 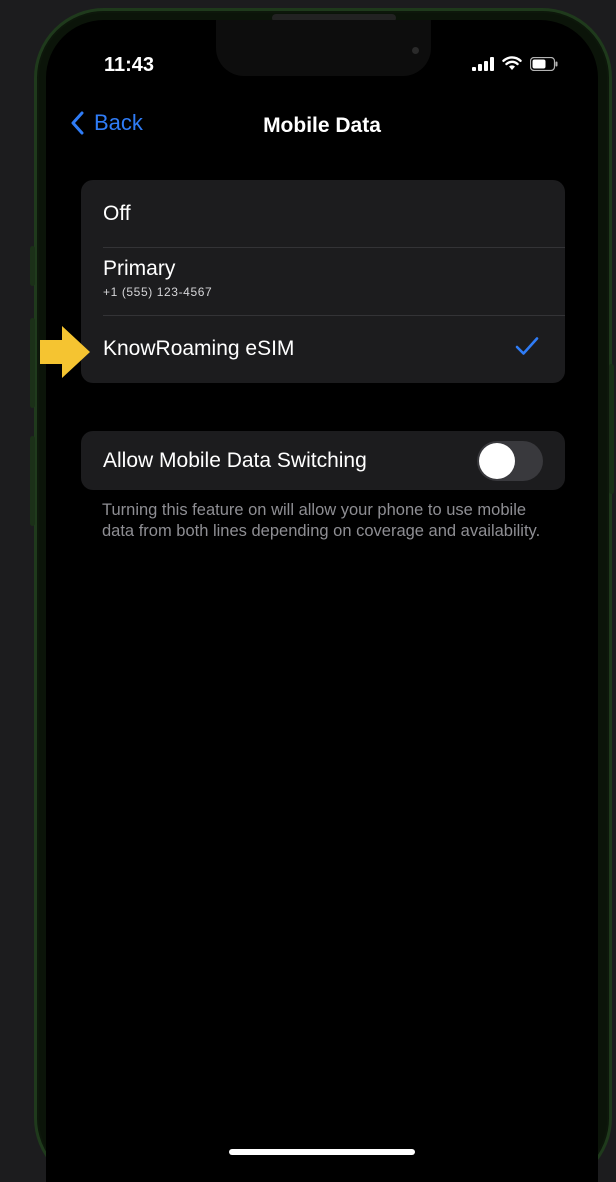 What do you see at coordinates (129, 65) in the screenshot?
I see `status-time: 11:43` at bounding box center [129, 65].